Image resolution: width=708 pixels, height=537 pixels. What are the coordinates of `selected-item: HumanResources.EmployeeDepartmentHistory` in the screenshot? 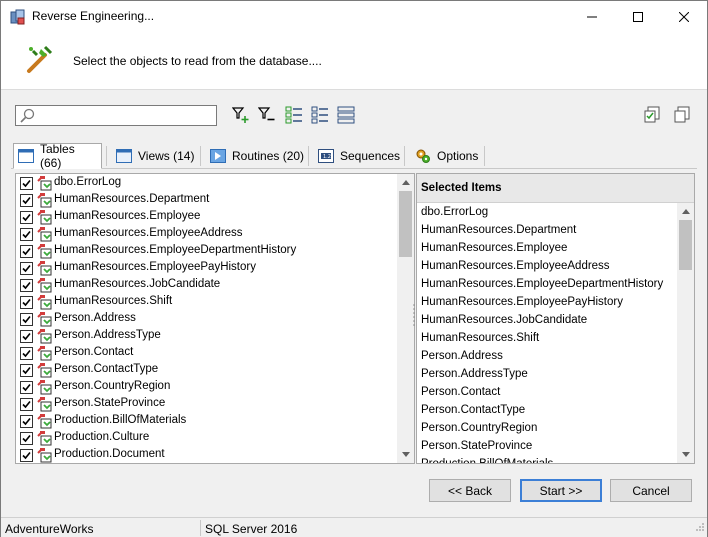 It's located at (542, 287).